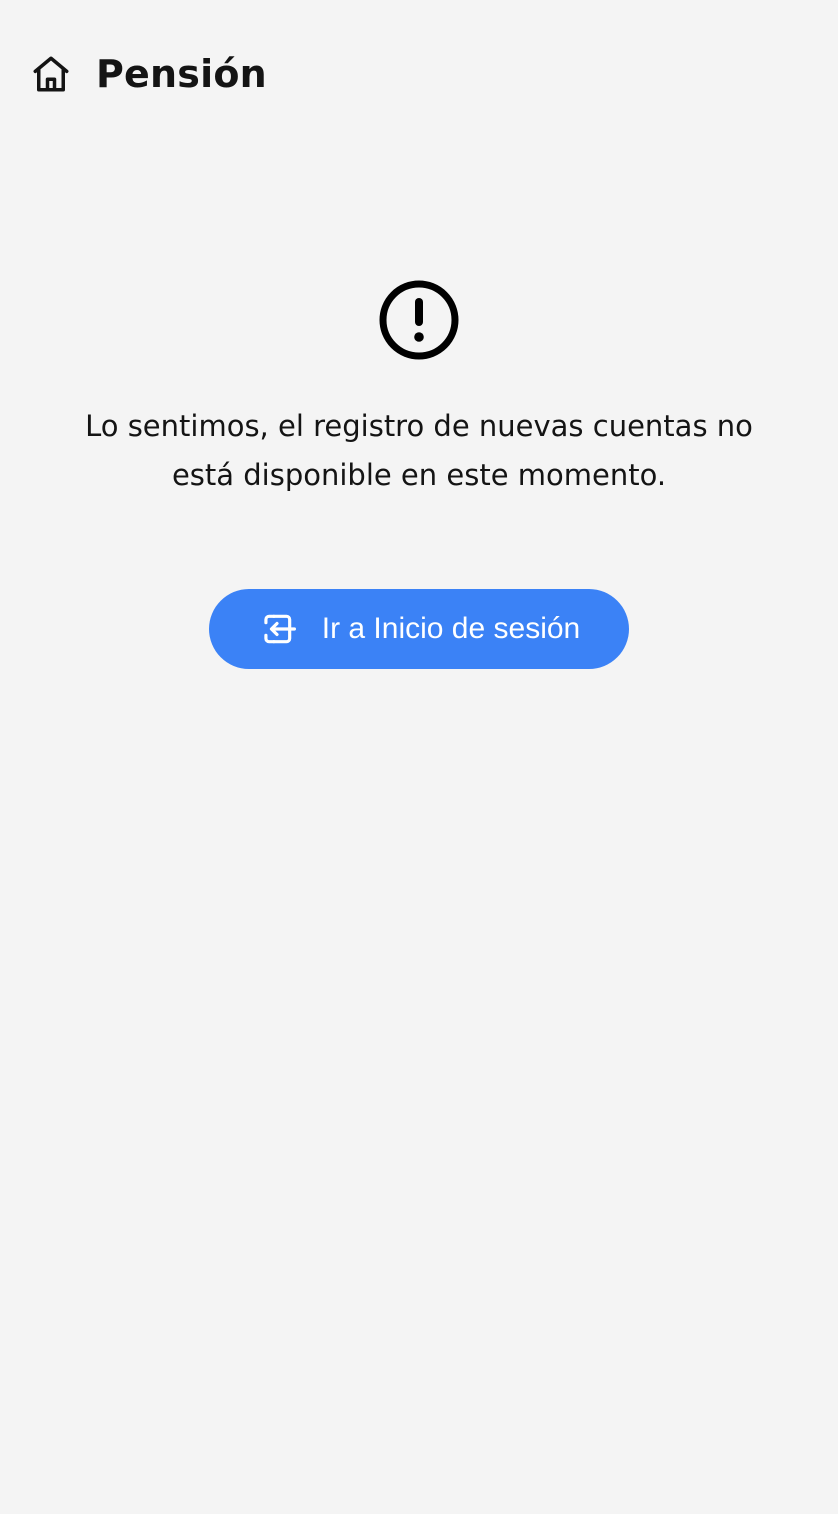  What do you see at coordinates (451, 628) in the screenshot?
I see `go-to-login-label: Ir a Inicio de sesión` at bounding box center [451, 628].